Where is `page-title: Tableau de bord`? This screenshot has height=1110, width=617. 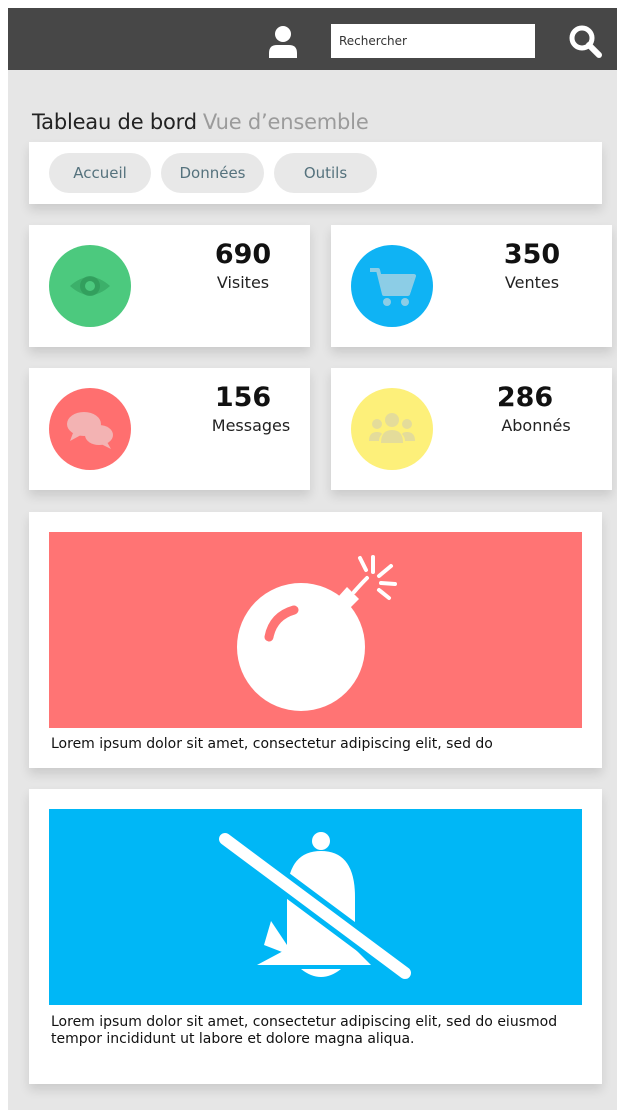
page-title: Tableau de bord is located at coordinates (114, 122).